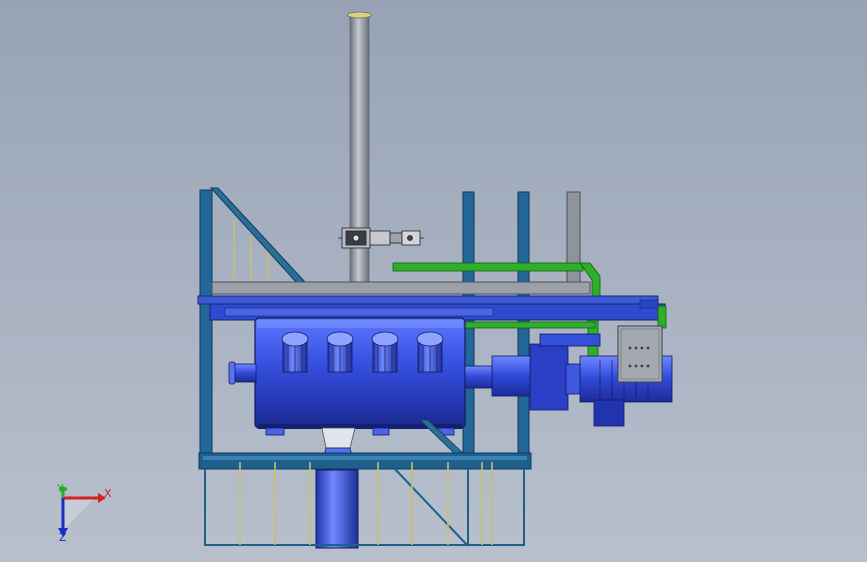 The width and height of the screenshot is (867, 562). I want to click on motor-base, so click(609, 413).